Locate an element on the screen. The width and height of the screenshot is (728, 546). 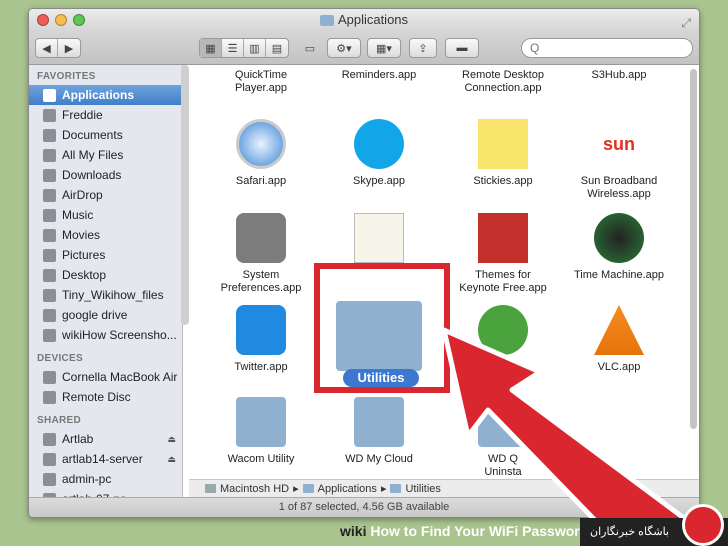
caption-prefix: wiki is located at coordinates (353, 531).